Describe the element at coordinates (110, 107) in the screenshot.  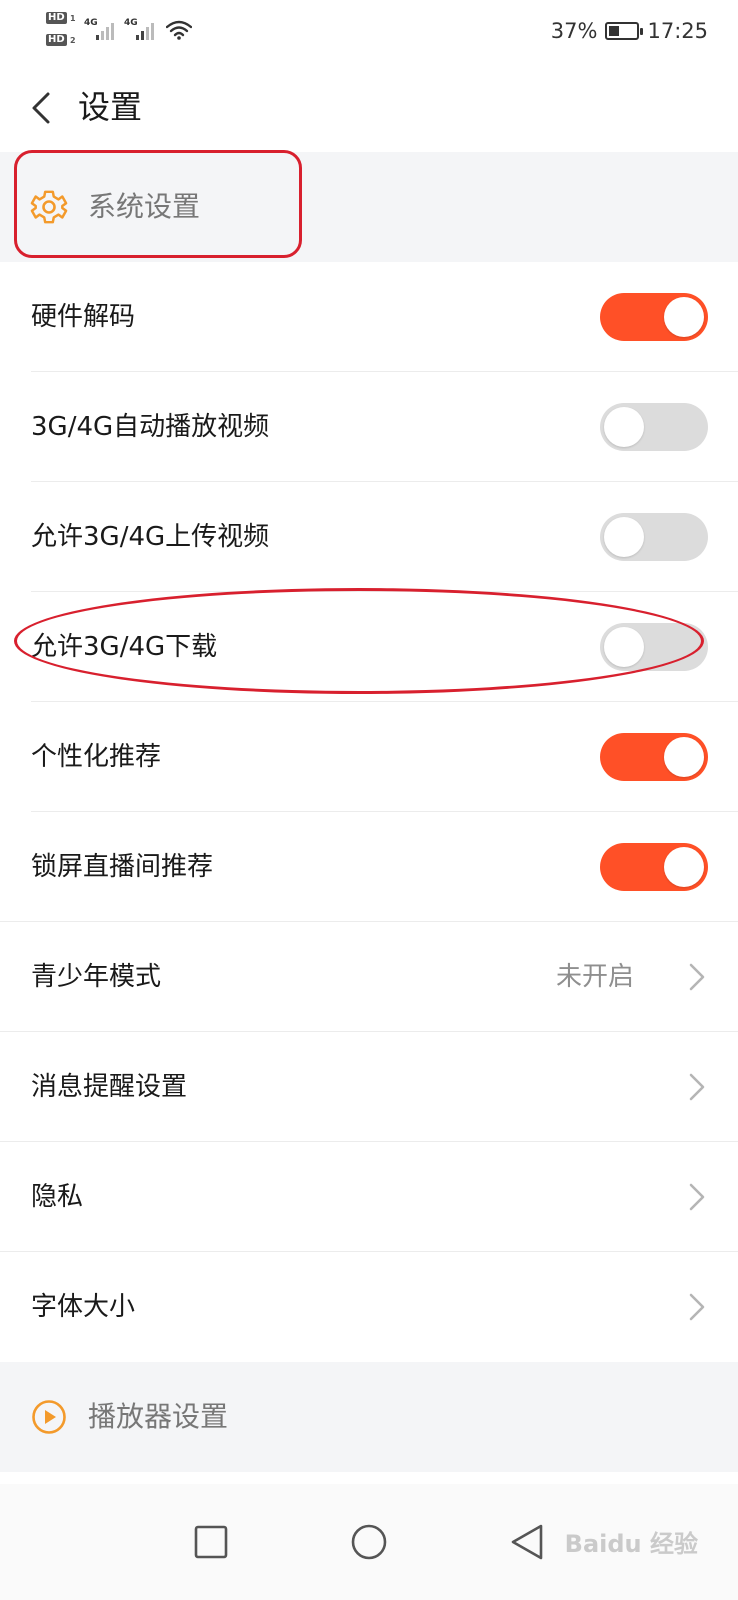
I see `page-title: 设置` at that location.